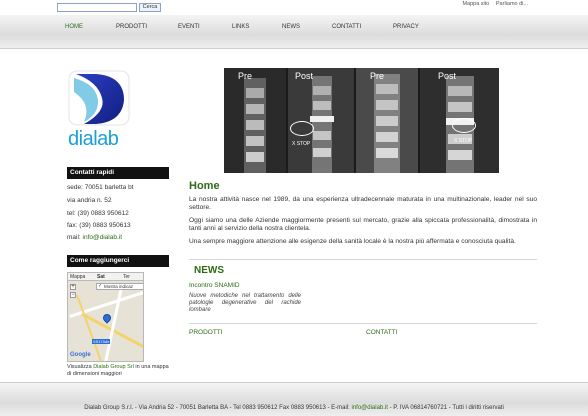 The width and height of the screenshot is (588, 416). I want to click on map-pin-icon, so click(107, 318).